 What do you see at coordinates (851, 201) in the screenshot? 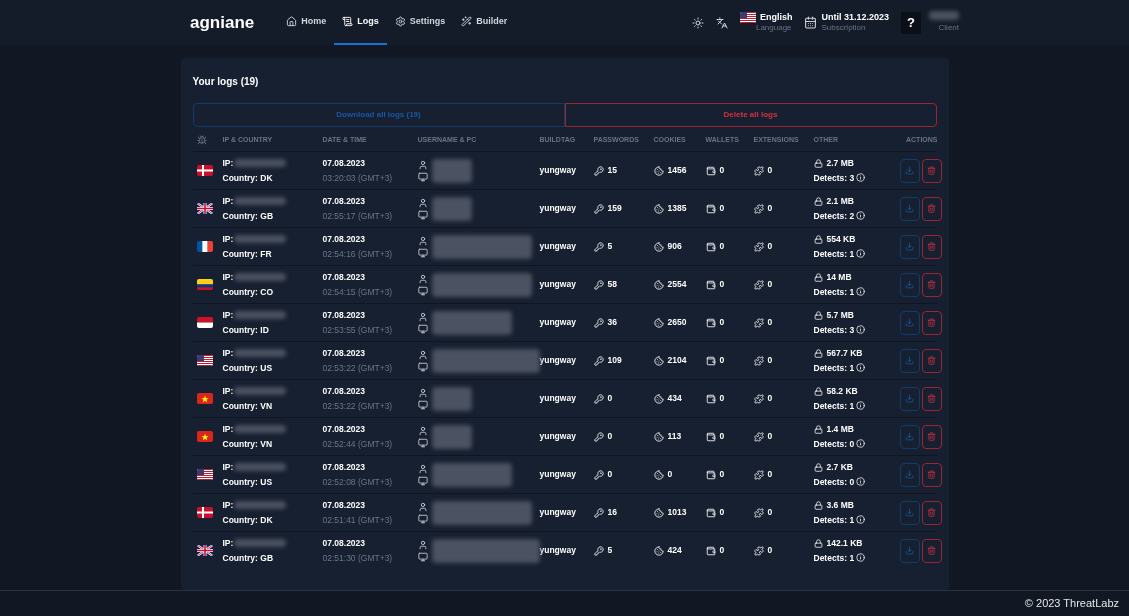
I see `file-size: 2.1 MB` at bounding box center [851, 201].